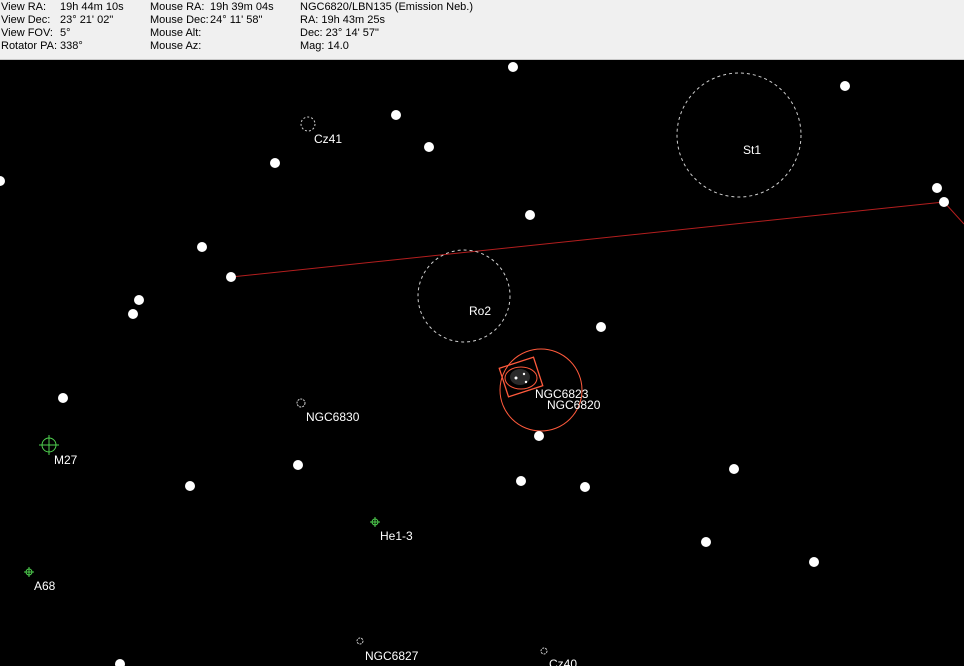  I want to click on selected-object-name: NGC6820/LBN135 (Emission Neb.), so click(387, 7).